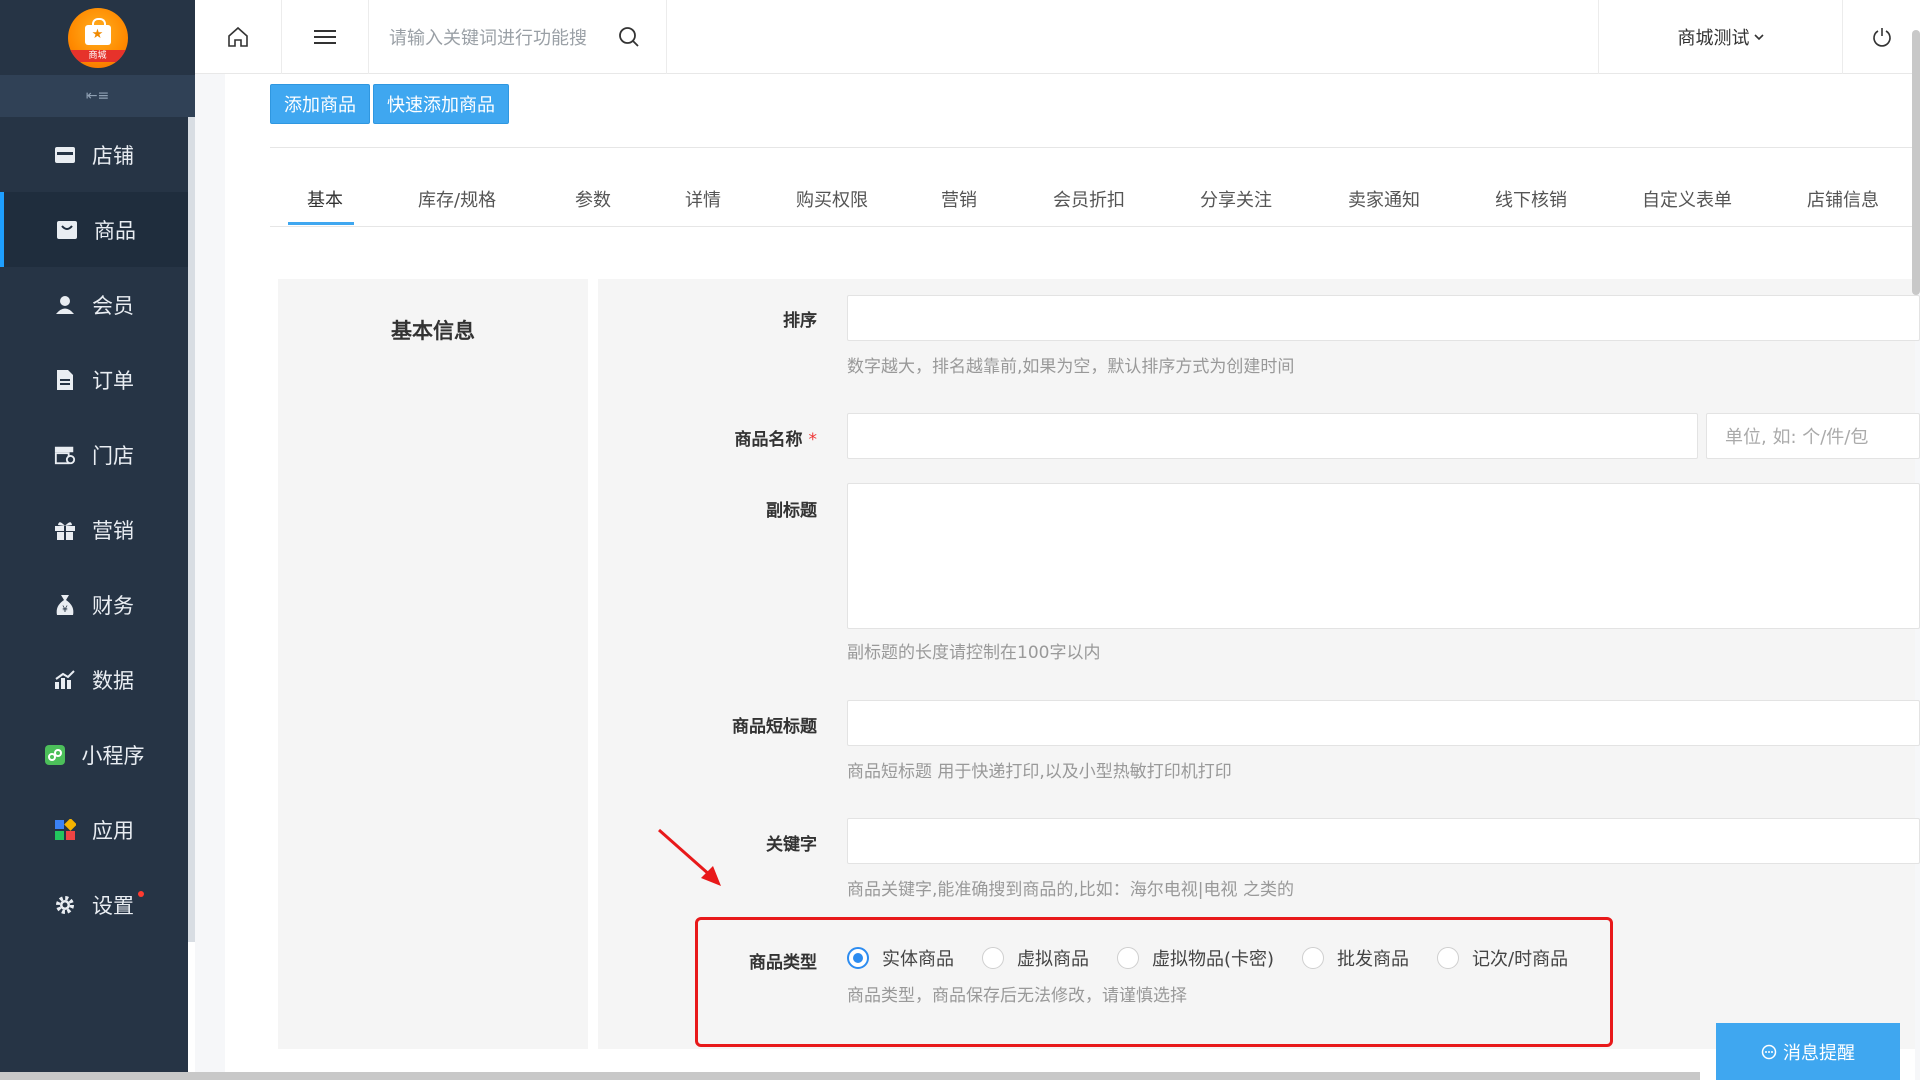  Describe the element at coordinates (113, 755) in the screenshot. I see `sidebar-item-label: 小程序` at that location.